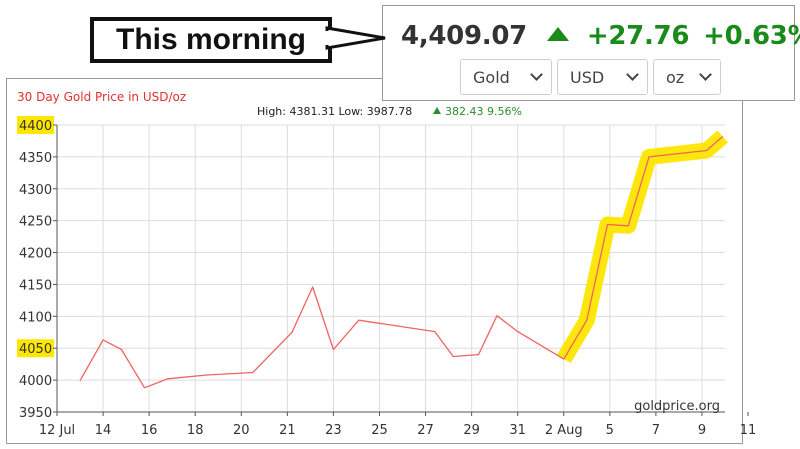 This screenshot has width=800, height=449. I want to click on callout-arrow-joint, so click(328, 38).